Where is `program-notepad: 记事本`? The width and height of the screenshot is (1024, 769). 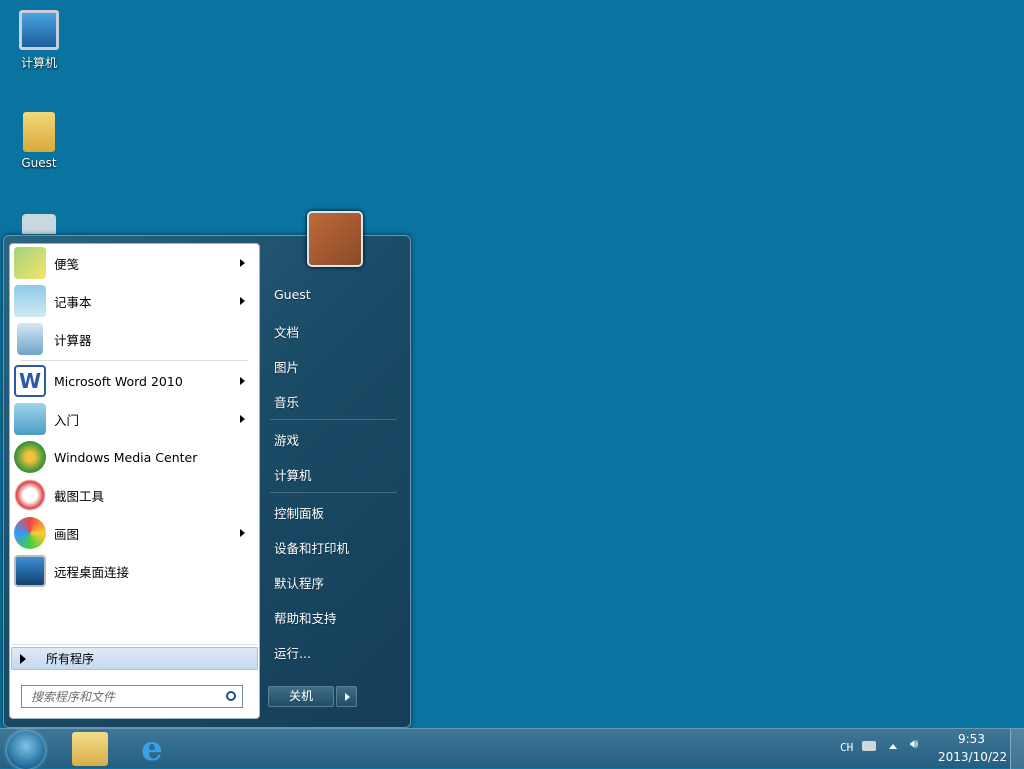 program-notepad: 记事本 is located at coordinates (134, 301).